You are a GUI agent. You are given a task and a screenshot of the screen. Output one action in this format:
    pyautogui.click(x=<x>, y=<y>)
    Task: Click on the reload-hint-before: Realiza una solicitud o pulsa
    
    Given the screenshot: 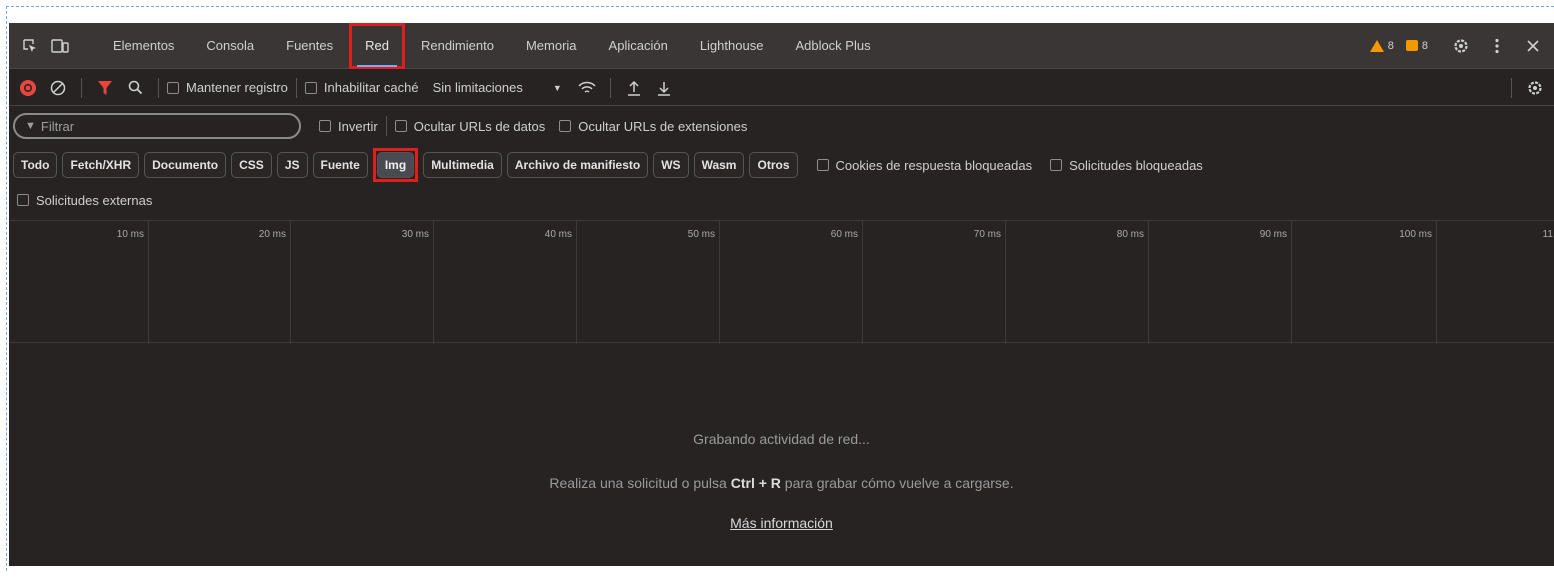 What is the action you would take?
    pyautogui.click(x=640, y=483)
    